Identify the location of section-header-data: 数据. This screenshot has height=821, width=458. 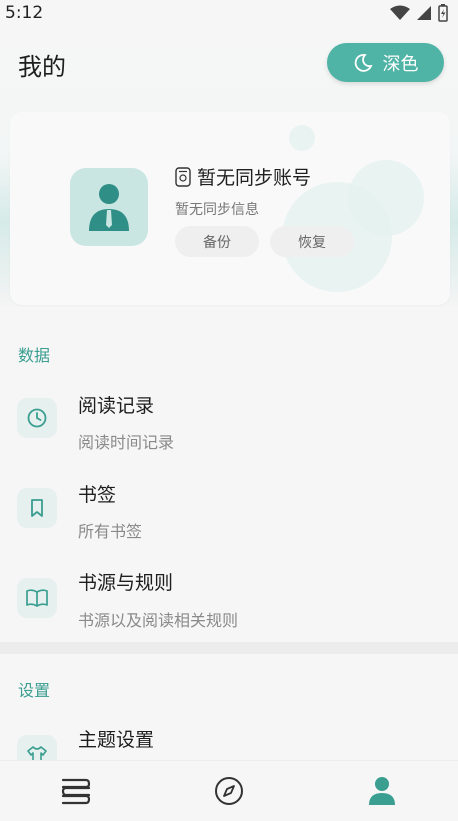
(34, 355).